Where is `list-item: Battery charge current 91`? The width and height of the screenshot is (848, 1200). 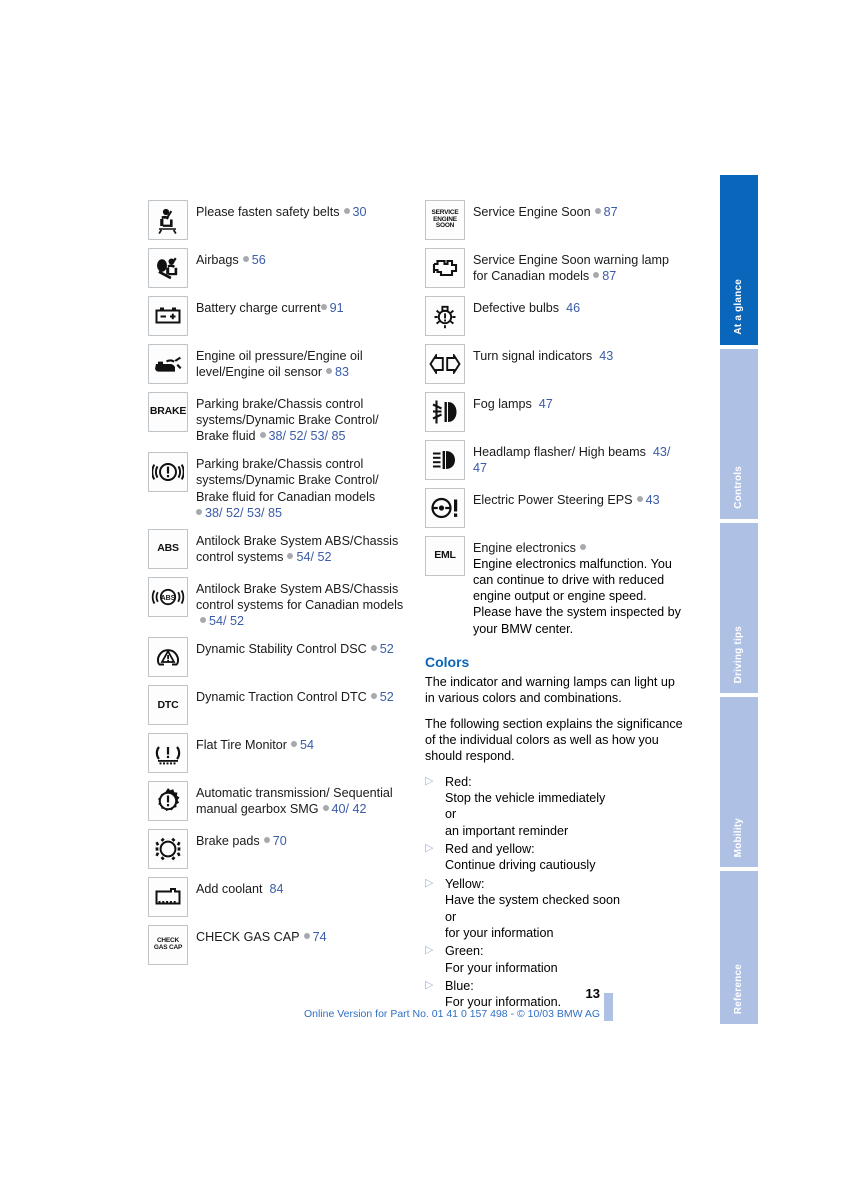 list-item: Battery charge current 91 is located at coordinates (278, 316).